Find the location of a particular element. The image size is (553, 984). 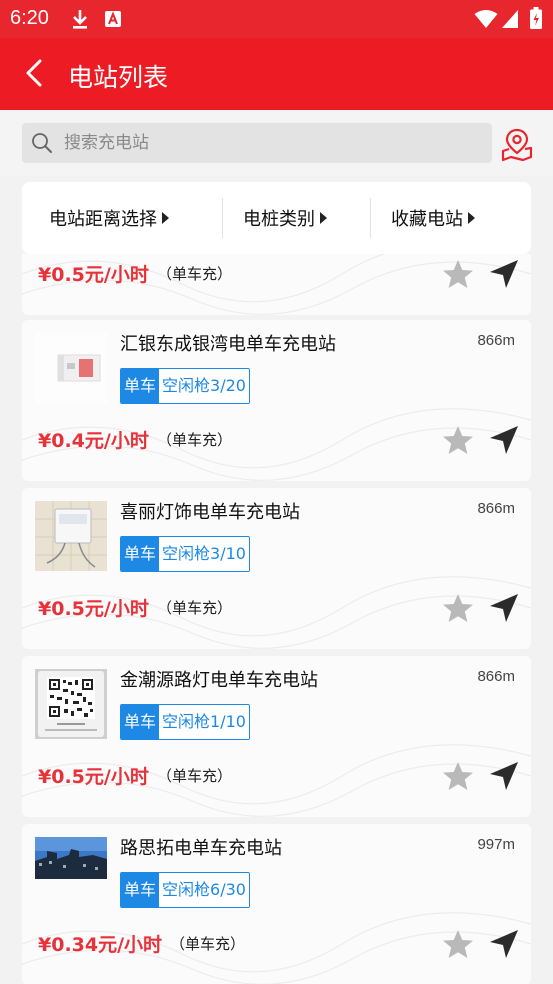

filter-pile-type: 电桩类别 is located at coordinates (285, 218).